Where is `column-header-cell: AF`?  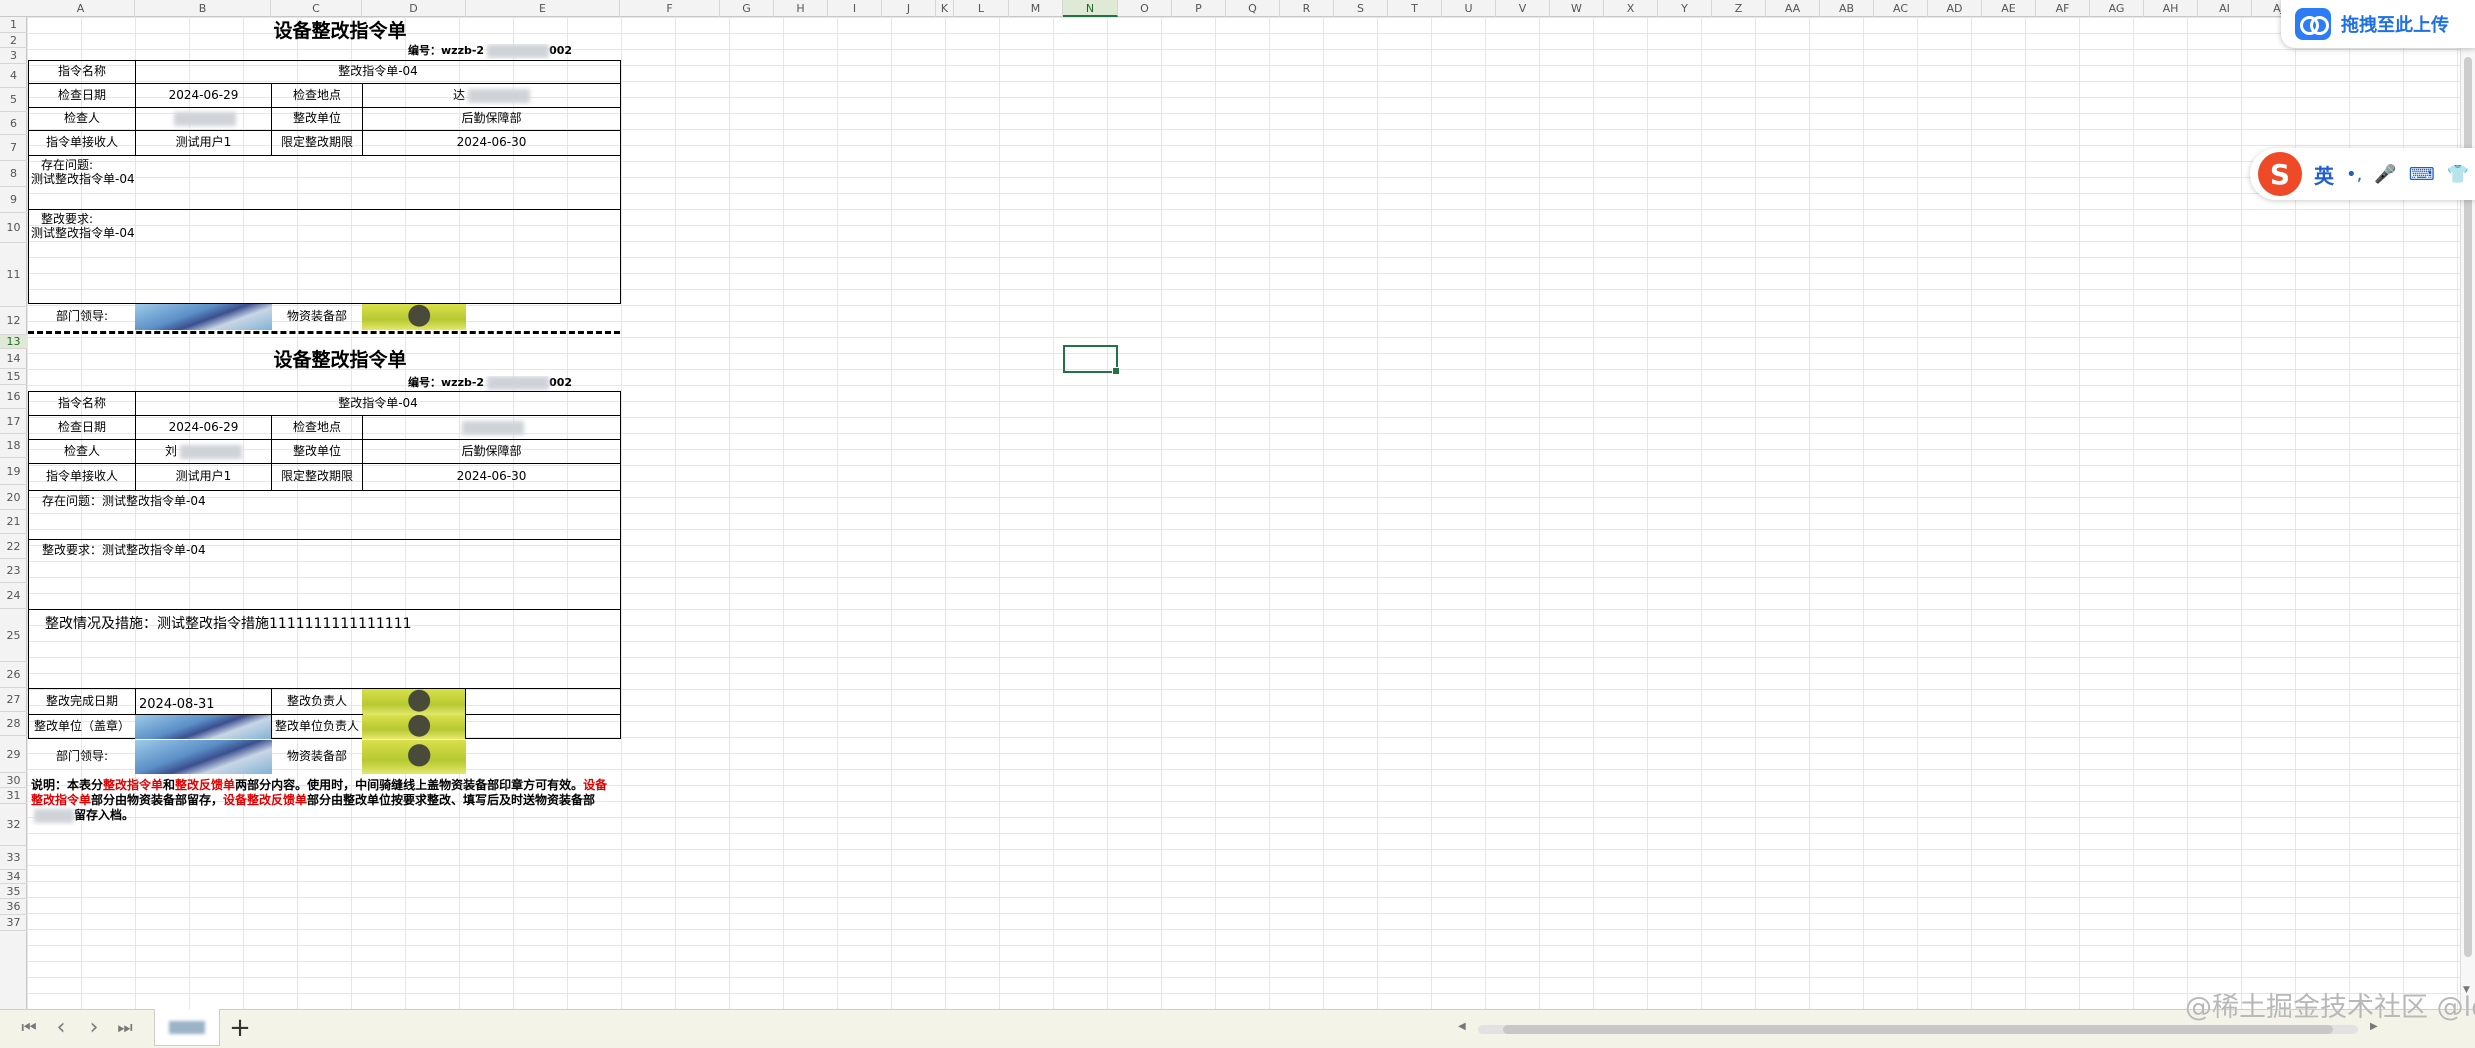
column-header-cell: AF is located at coordinates (2063, 8).